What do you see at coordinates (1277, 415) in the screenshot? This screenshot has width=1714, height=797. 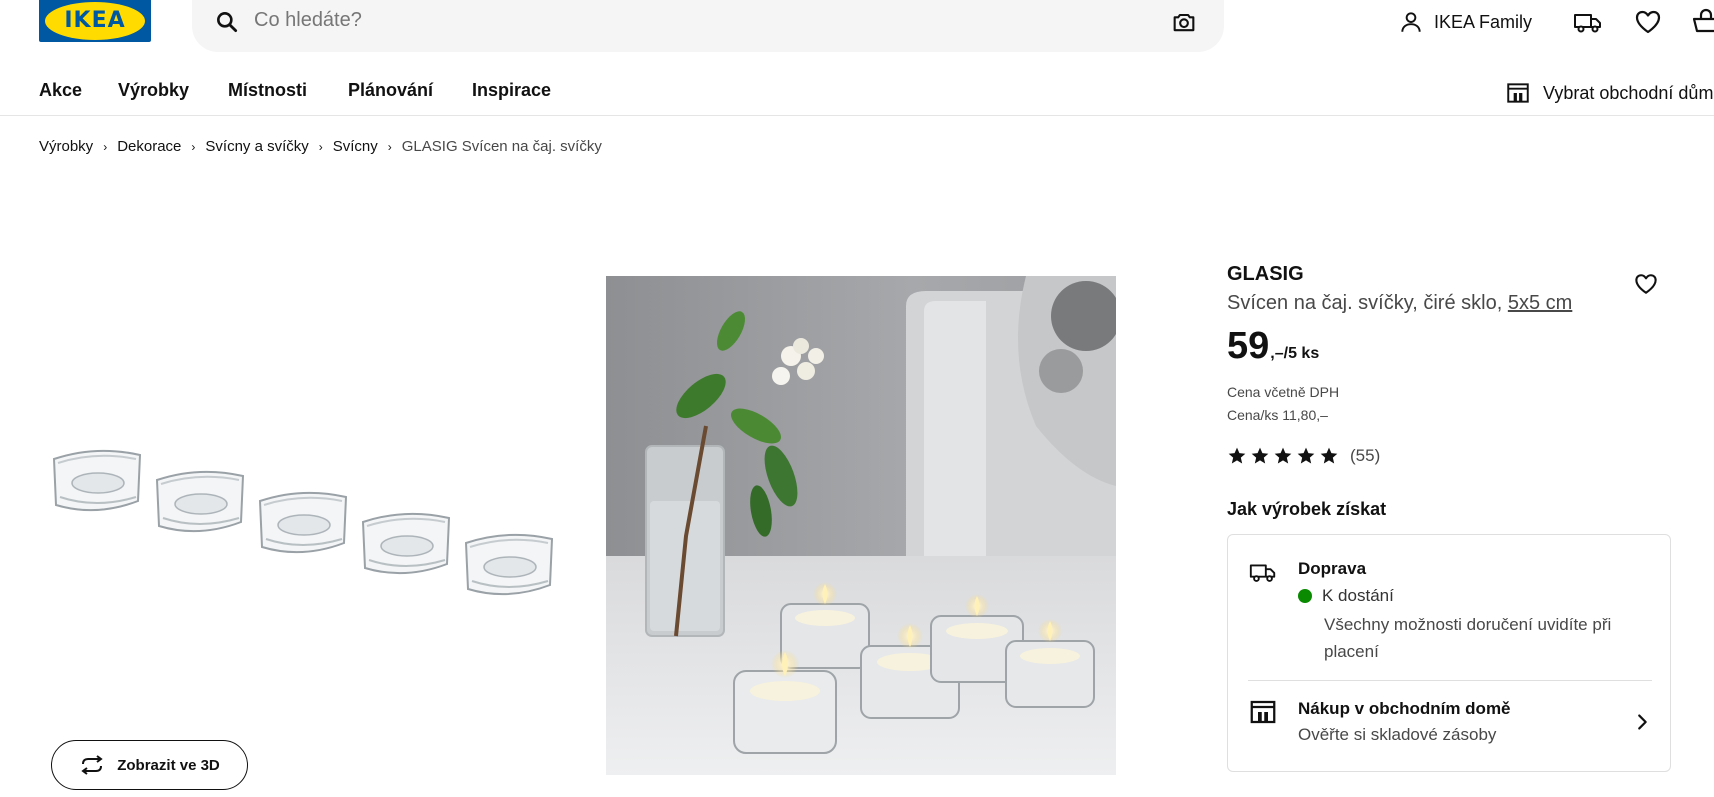 I see `unit-price: Cena/ks 11,80,–` at bounding box center [1277, 415].